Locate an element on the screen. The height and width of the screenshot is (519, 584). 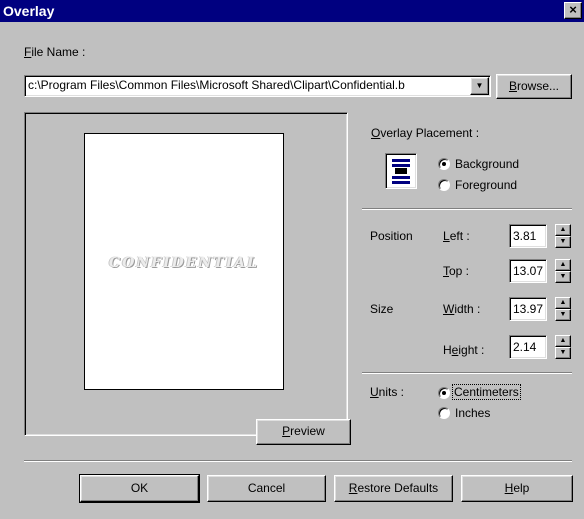
cancel-button: Cancel is located at coordinates (266, 488).